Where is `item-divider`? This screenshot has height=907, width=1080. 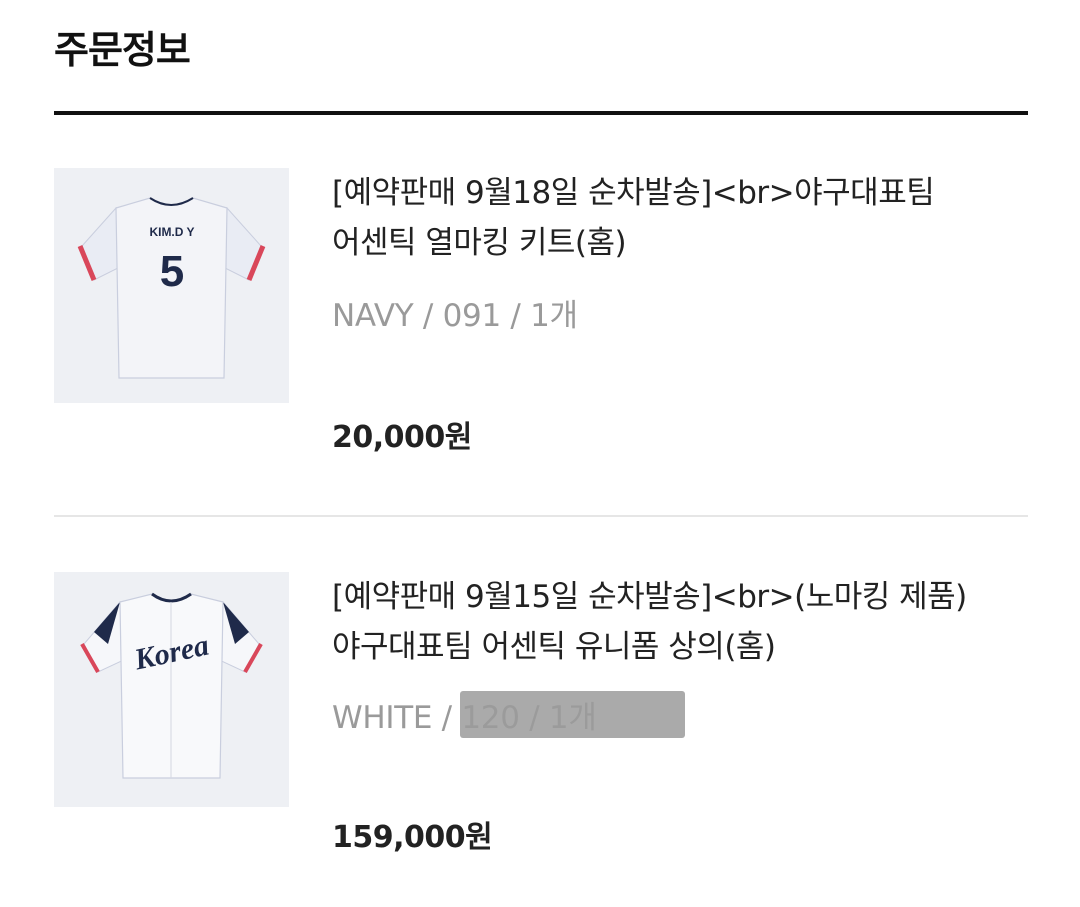 item-divider is located at coordinates (541, 516).